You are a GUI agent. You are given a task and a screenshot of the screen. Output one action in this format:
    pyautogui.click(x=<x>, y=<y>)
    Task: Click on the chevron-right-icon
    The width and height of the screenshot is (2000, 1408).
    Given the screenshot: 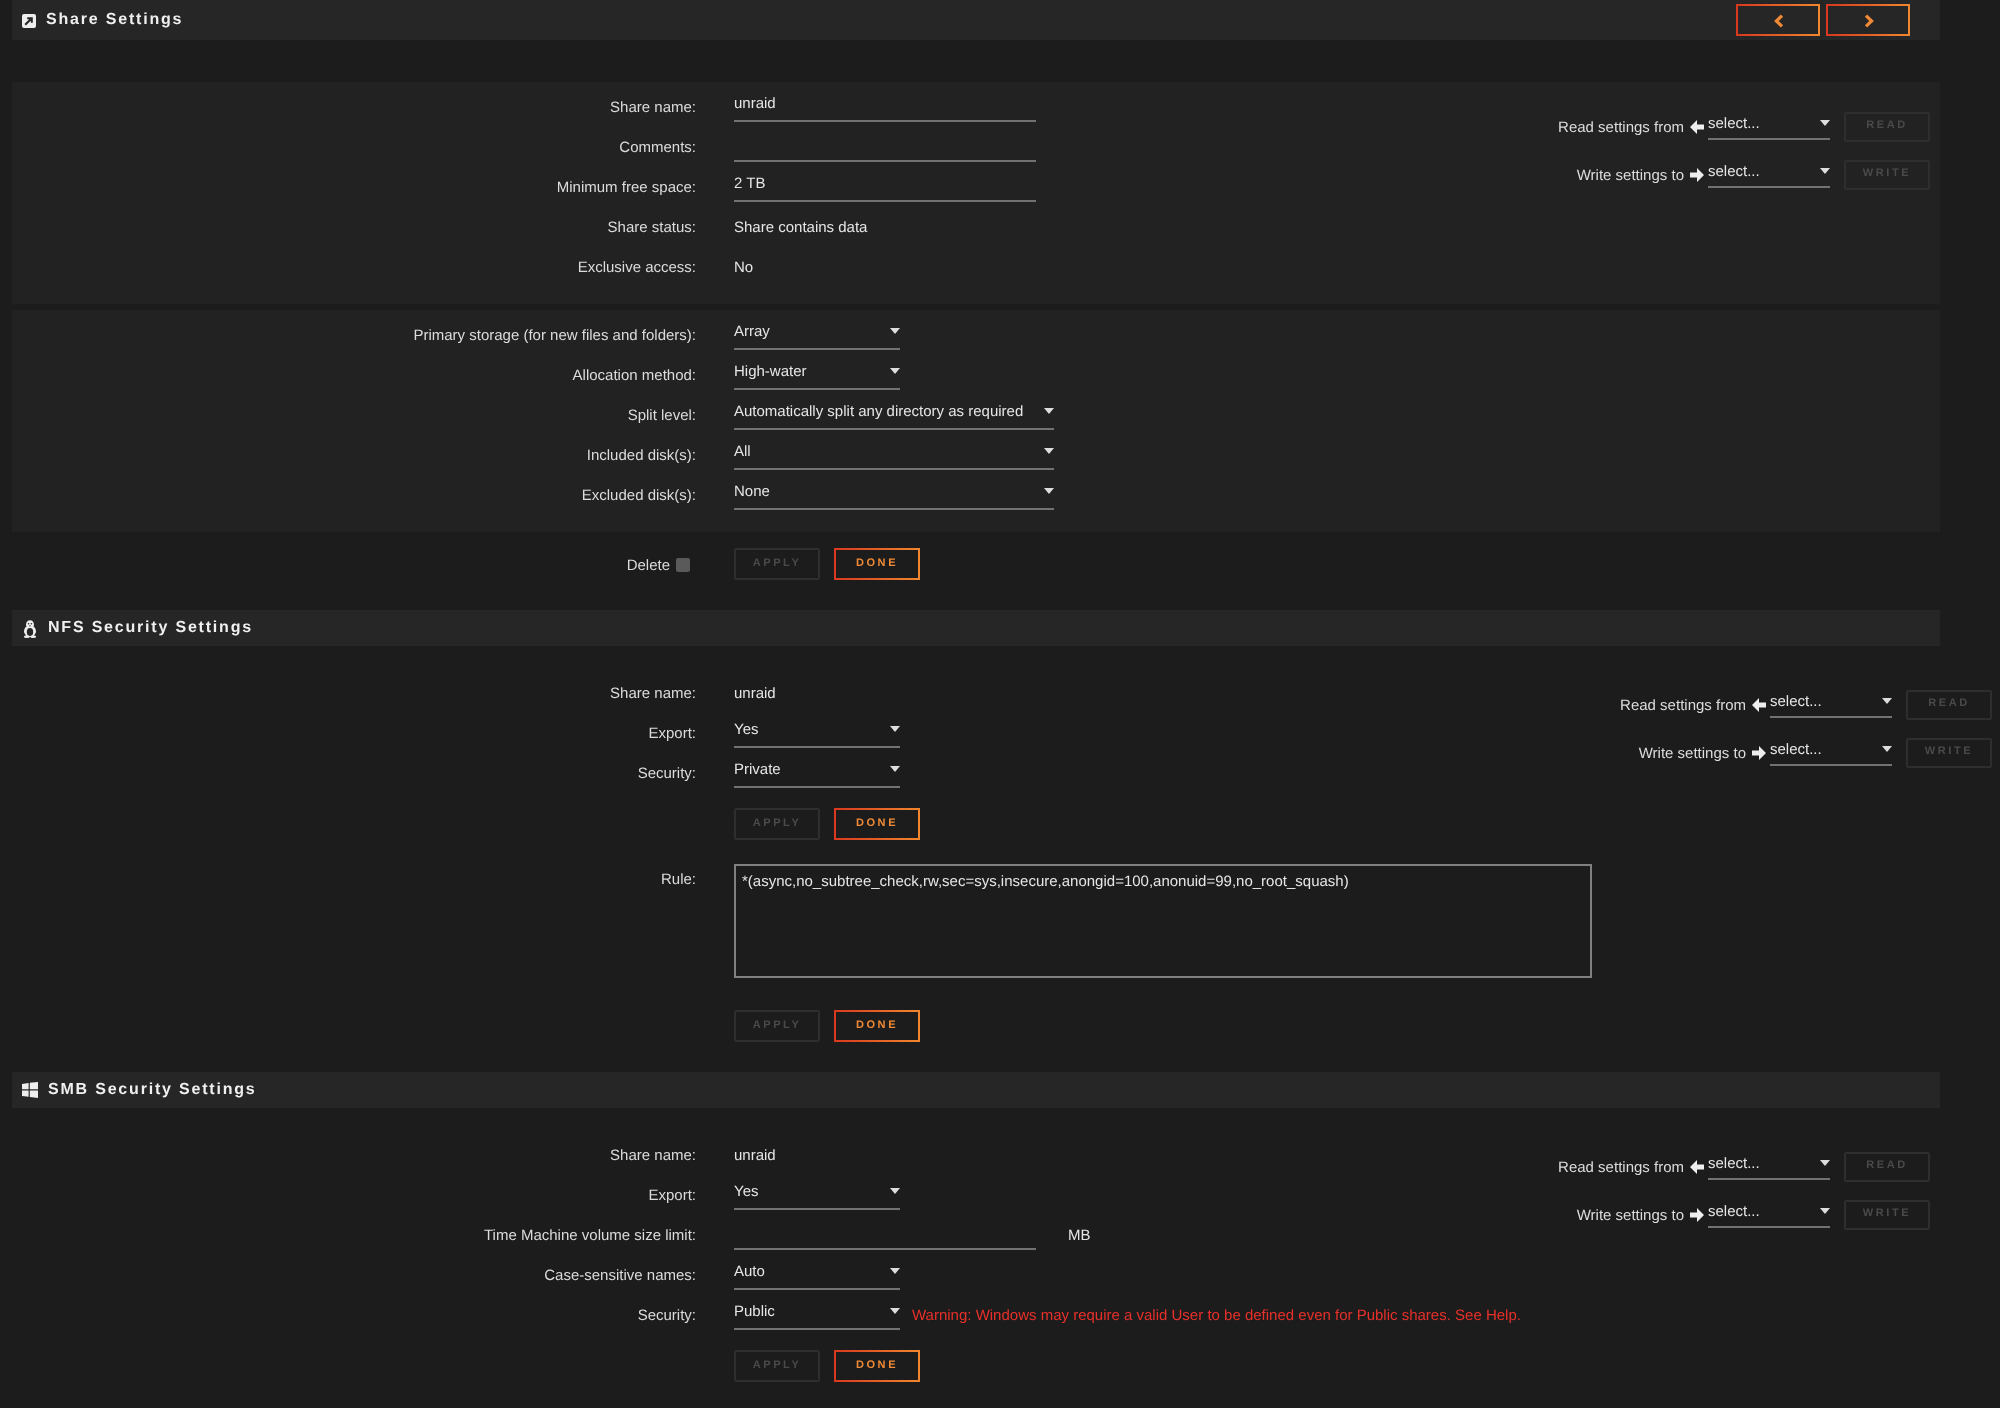 What is the action you would take?
    pyautogui.click(x=1868, y=20)
    